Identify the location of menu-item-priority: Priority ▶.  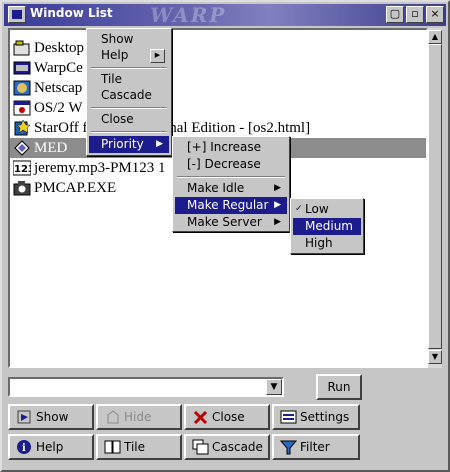
(129, 144).